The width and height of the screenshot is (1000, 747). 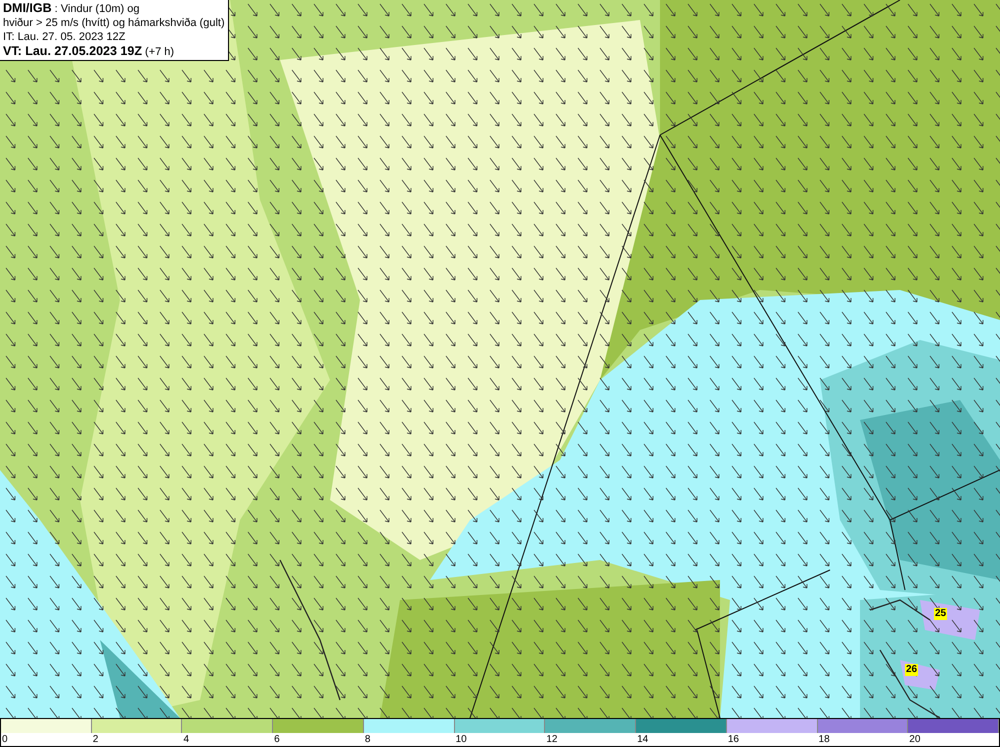 I want to click on map-subtitle: hviður > 25 m/s (hvítt) og hámarkshviða (gult), so click(x=114, y=23).